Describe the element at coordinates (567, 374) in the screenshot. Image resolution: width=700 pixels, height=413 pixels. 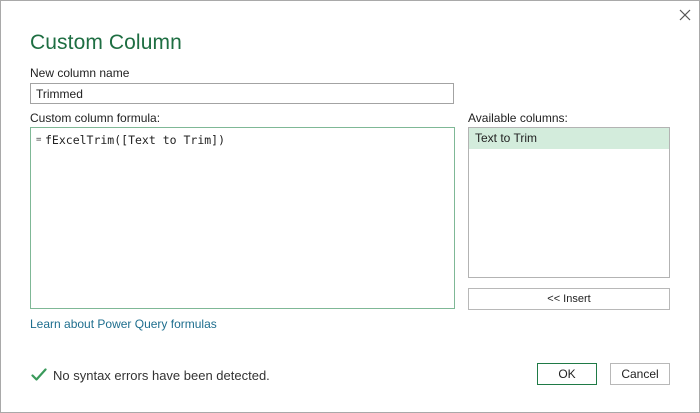
I see `ok-button: OK` at that location.